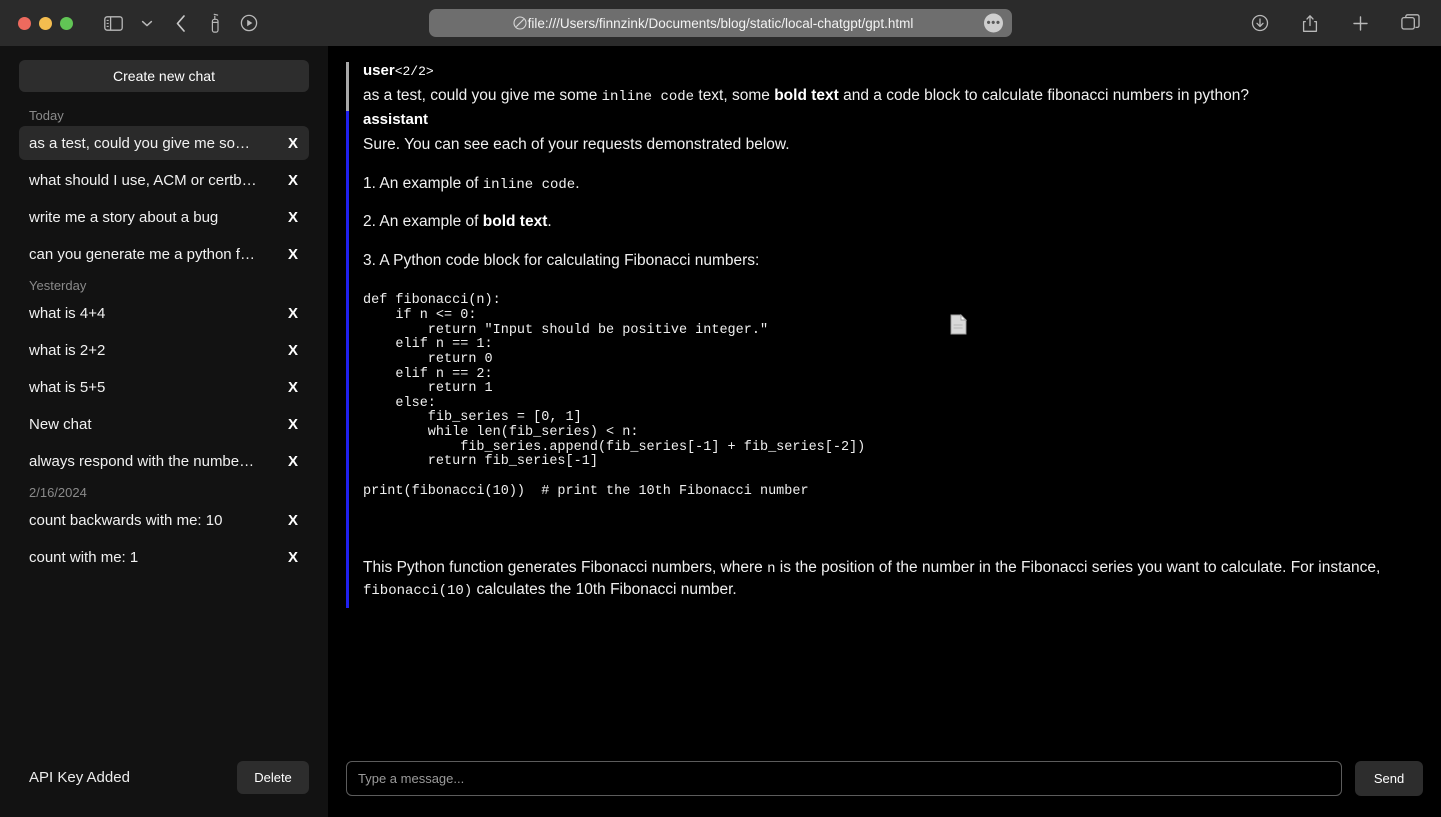  What do you see at coordinates (1410, 23) in the screenshot?
I see `tab-overview-icon` at bounding box center [1410, 23].